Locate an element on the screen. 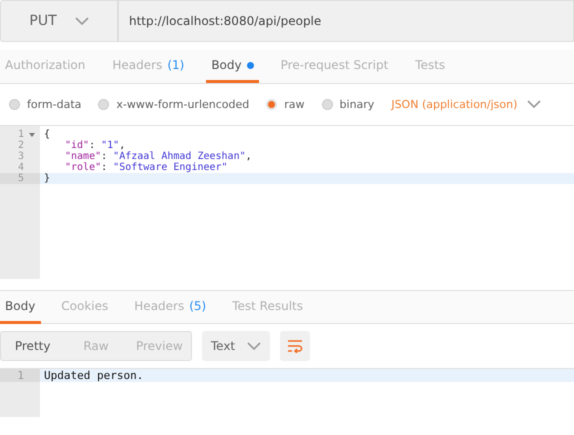 This screenshot has width=574, height=435. code-line: { is located at coordinates (47, 134).